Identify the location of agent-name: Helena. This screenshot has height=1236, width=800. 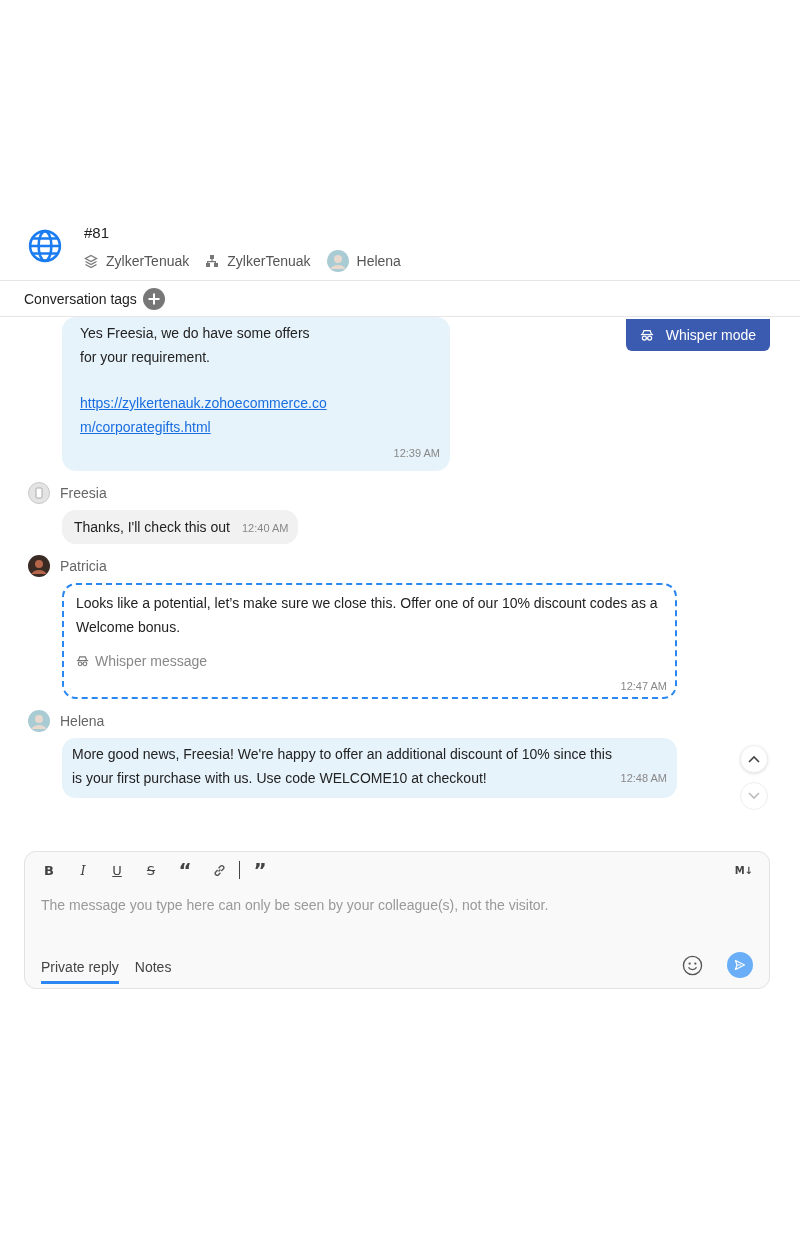
(378, 261).